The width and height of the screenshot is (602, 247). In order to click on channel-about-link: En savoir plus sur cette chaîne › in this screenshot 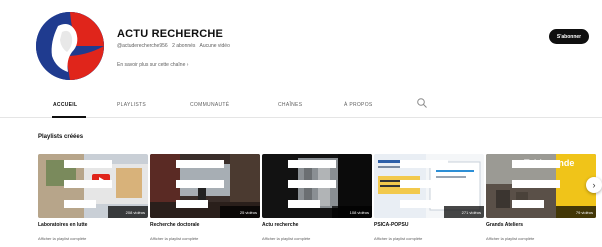, I will do `click(152, 65)`.